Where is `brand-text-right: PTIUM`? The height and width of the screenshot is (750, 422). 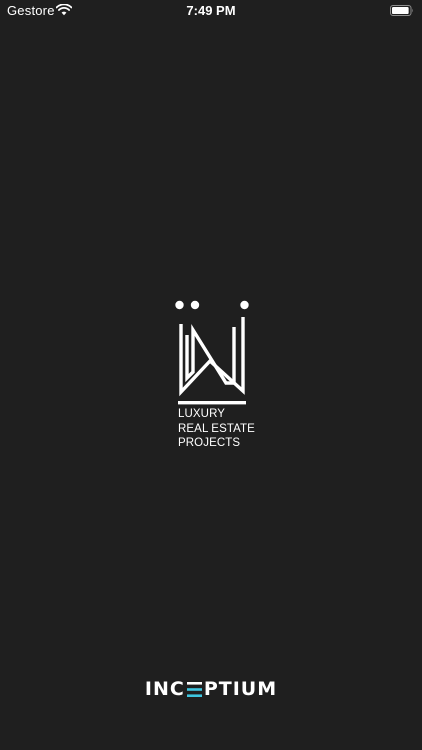 brand-text-right: PTIUM is located at coordinates (240, 689).